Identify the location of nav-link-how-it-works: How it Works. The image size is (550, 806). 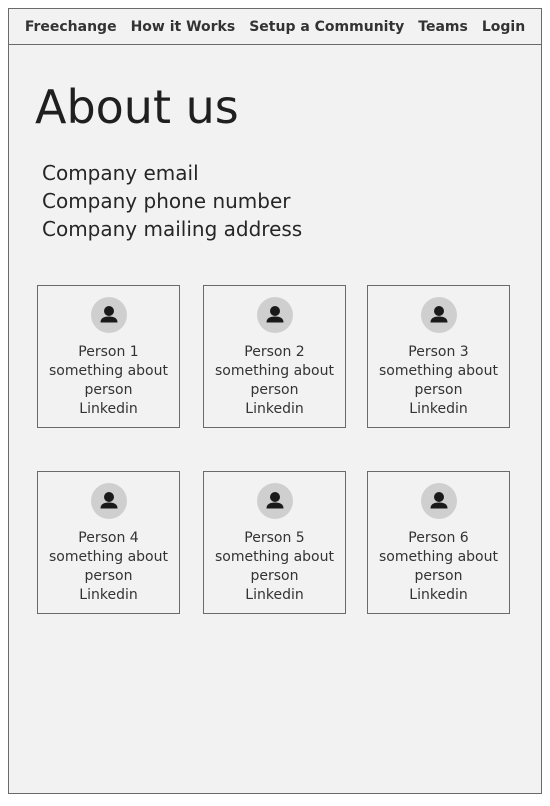
(183, 27).